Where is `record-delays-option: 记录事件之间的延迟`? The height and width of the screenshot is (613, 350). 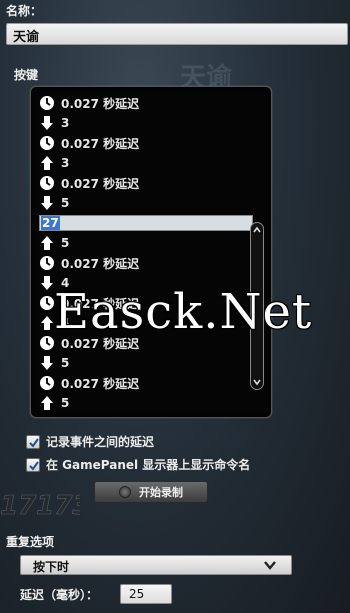
record-delays-option: 记录事件之间的延迟 is located at coordinates (90, 441).